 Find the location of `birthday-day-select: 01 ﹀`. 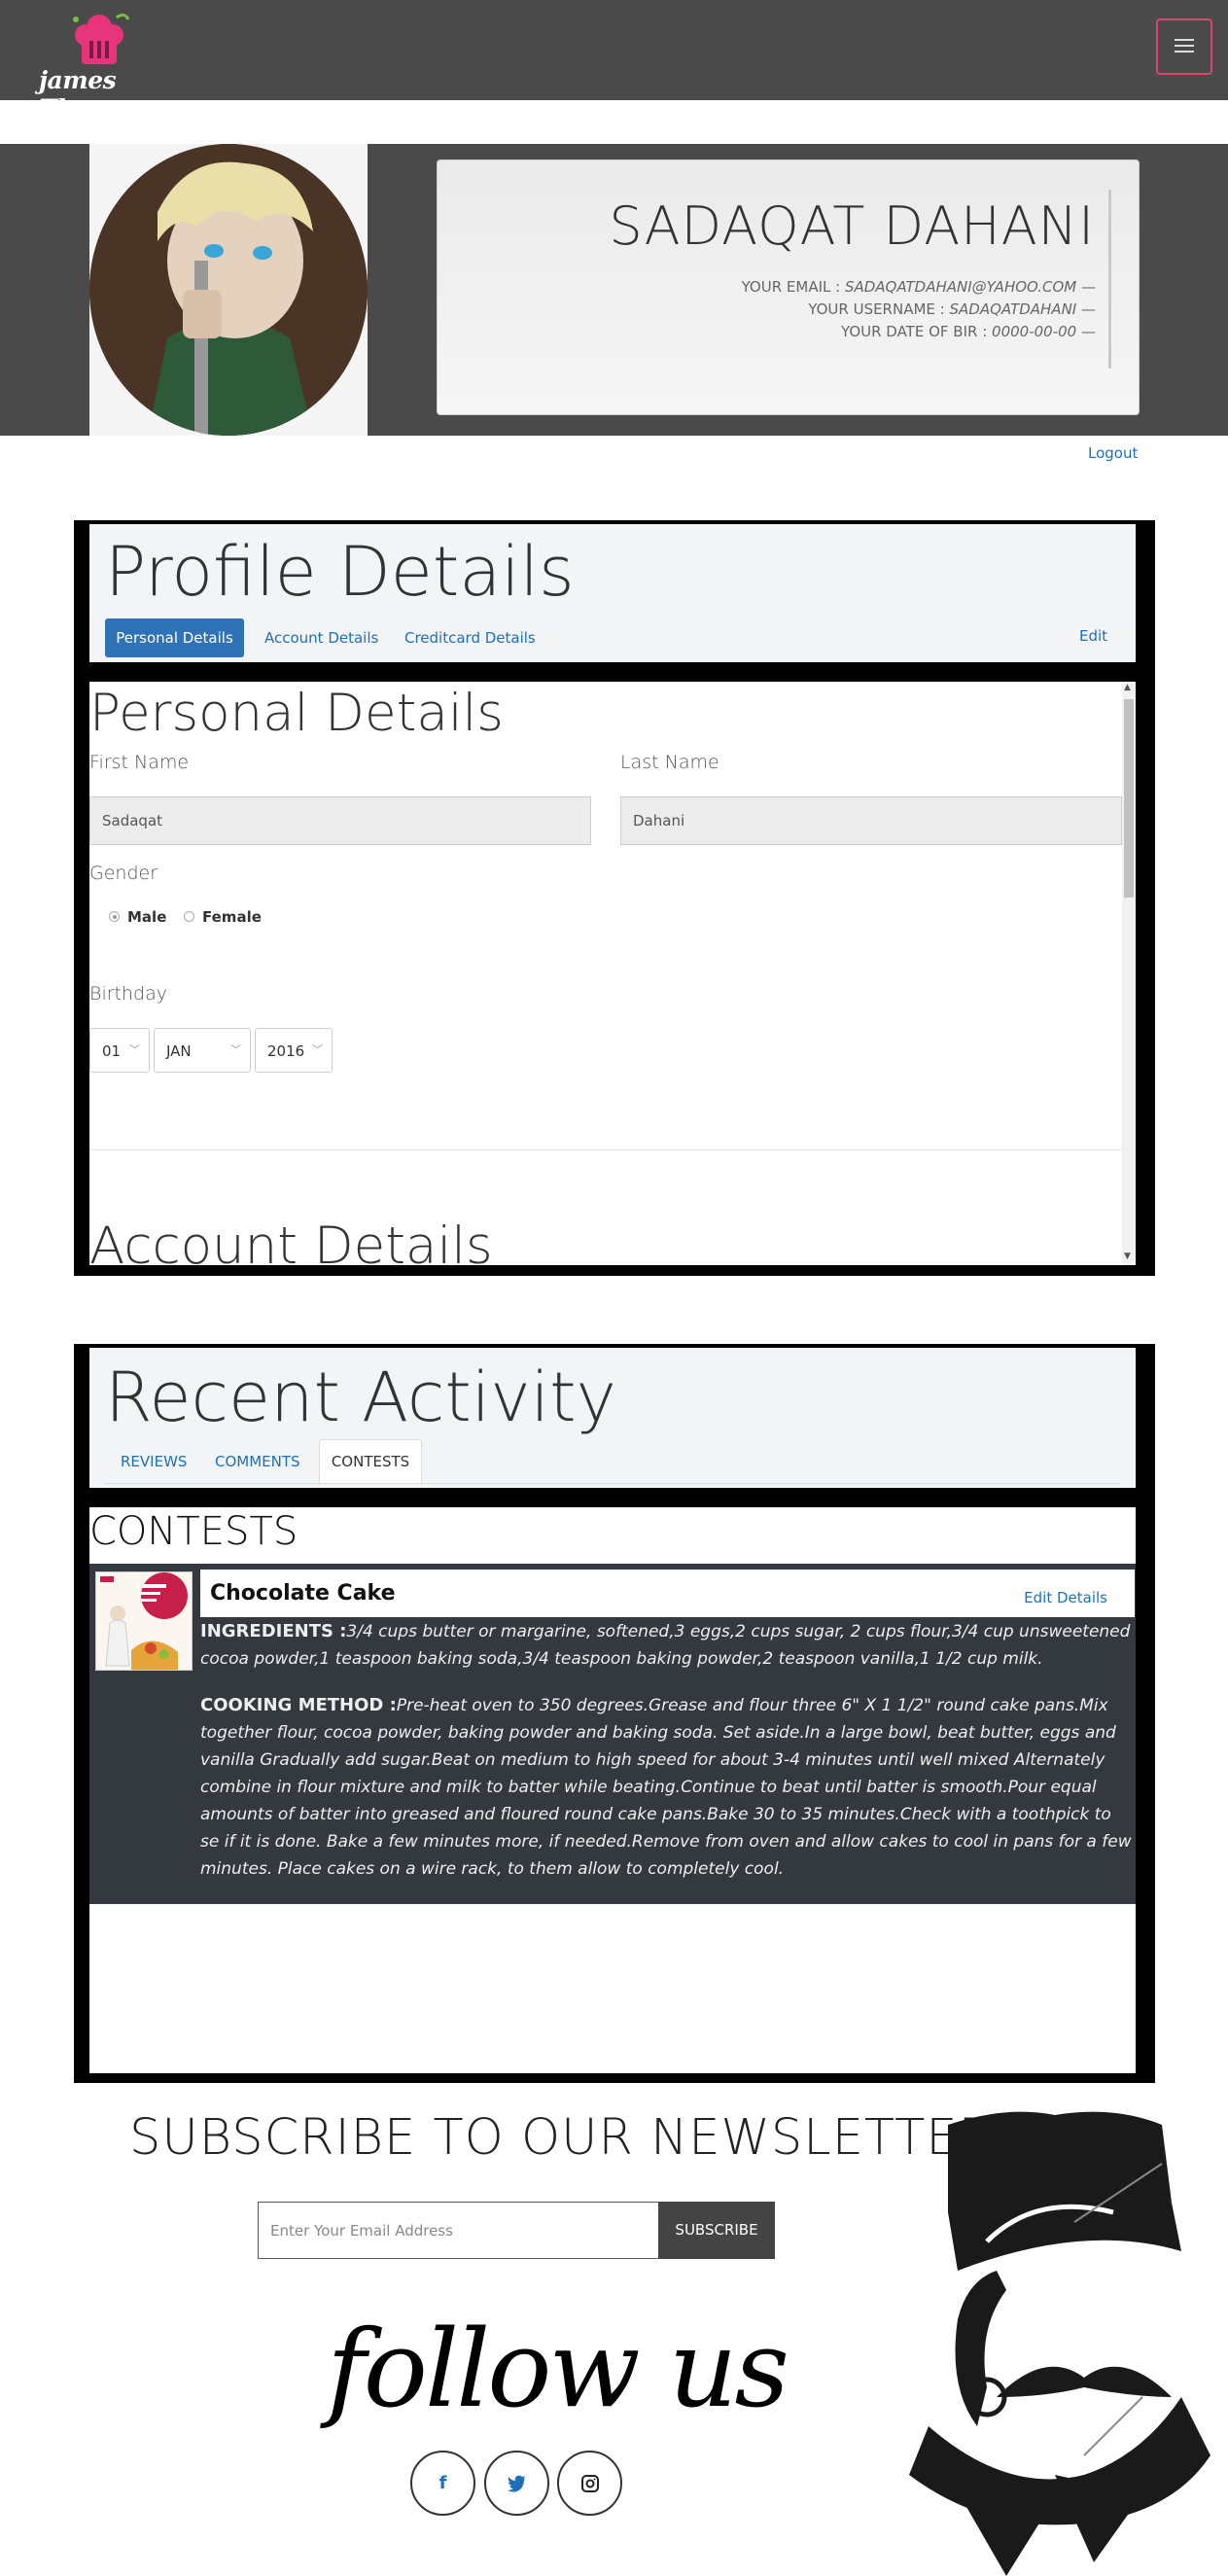

birthday-day-select: 01 ﹀ is located at coordinates (119, 1051).